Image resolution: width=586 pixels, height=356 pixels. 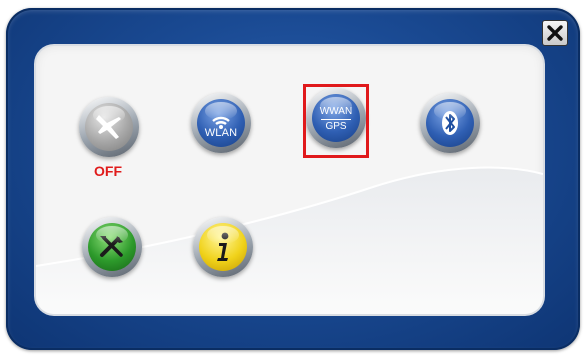 I want to click on selection-highlight, so click(x=336, y=121).